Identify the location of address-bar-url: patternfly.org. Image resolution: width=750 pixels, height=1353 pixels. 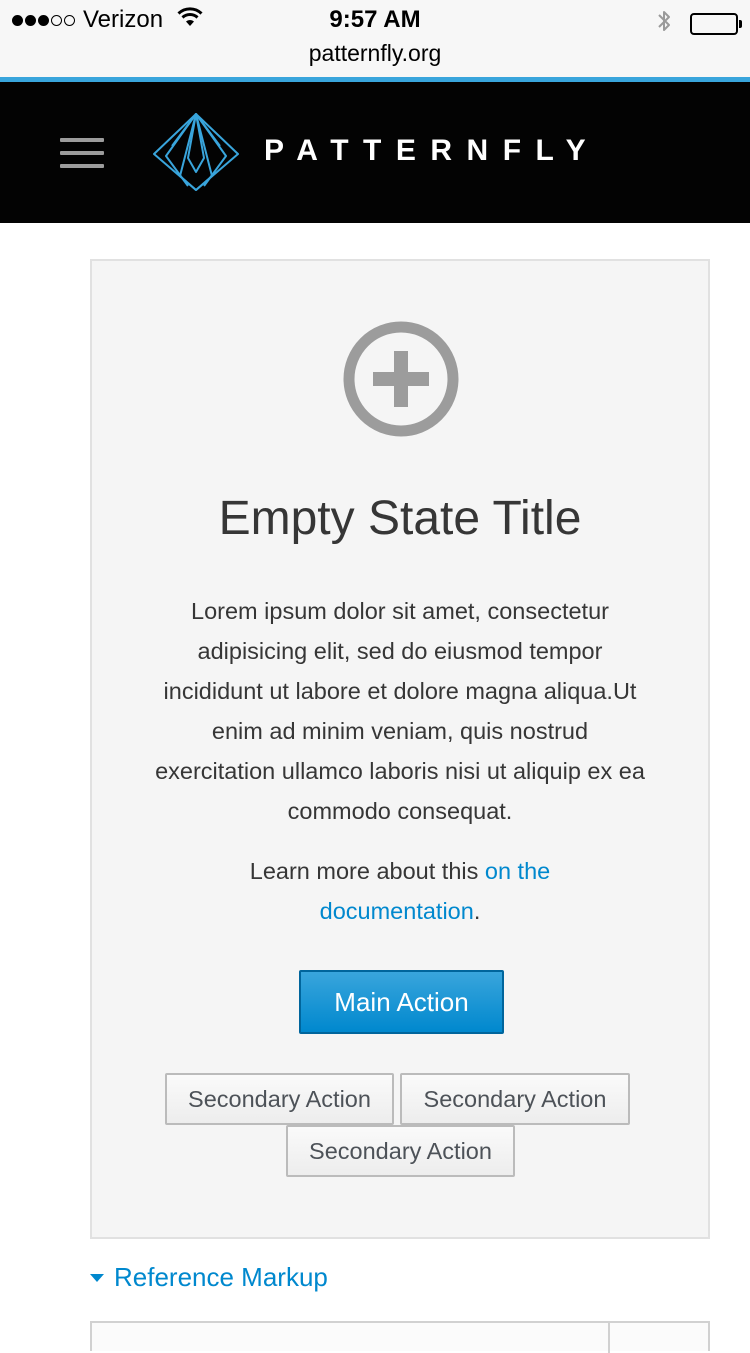
(375, 53).